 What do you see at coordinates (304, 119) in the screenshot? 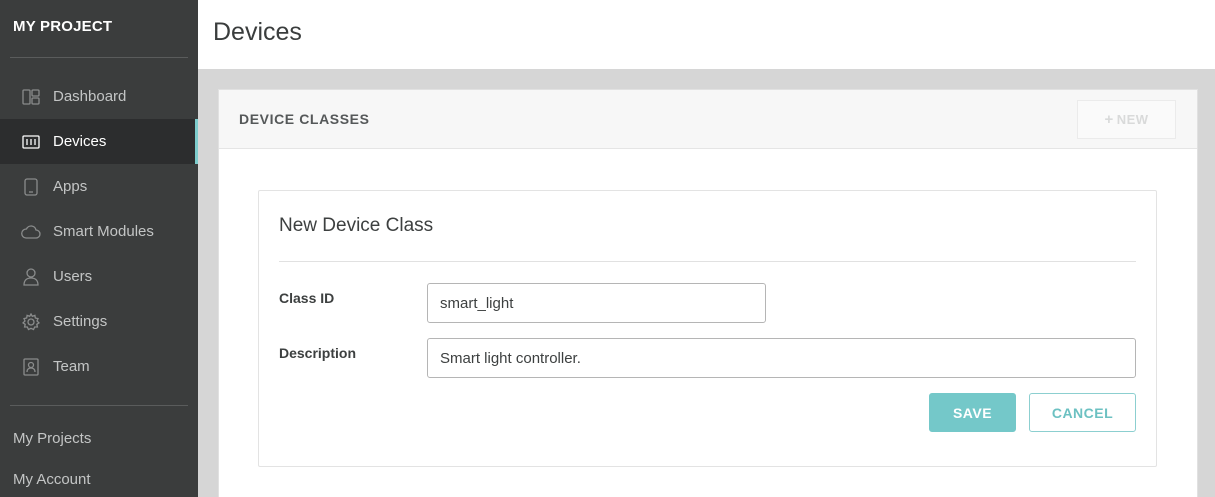
I see `panel-title: DEVICE CLASSES` at bounding box center [304, 119].